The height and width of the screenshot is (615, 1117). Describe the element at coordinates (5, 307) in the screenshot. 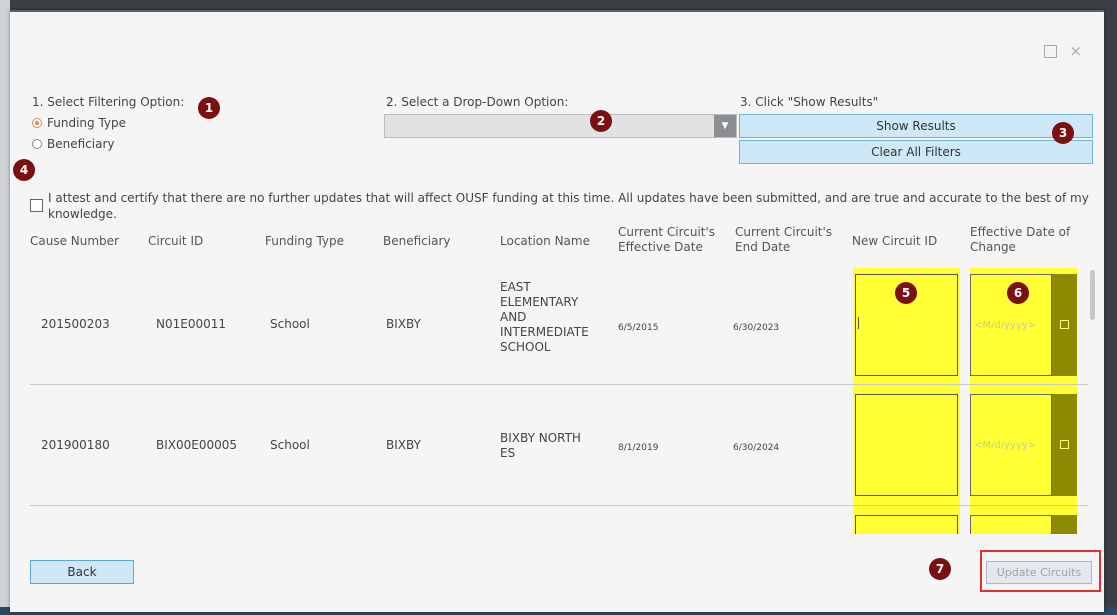

I see `background-left` at that location.